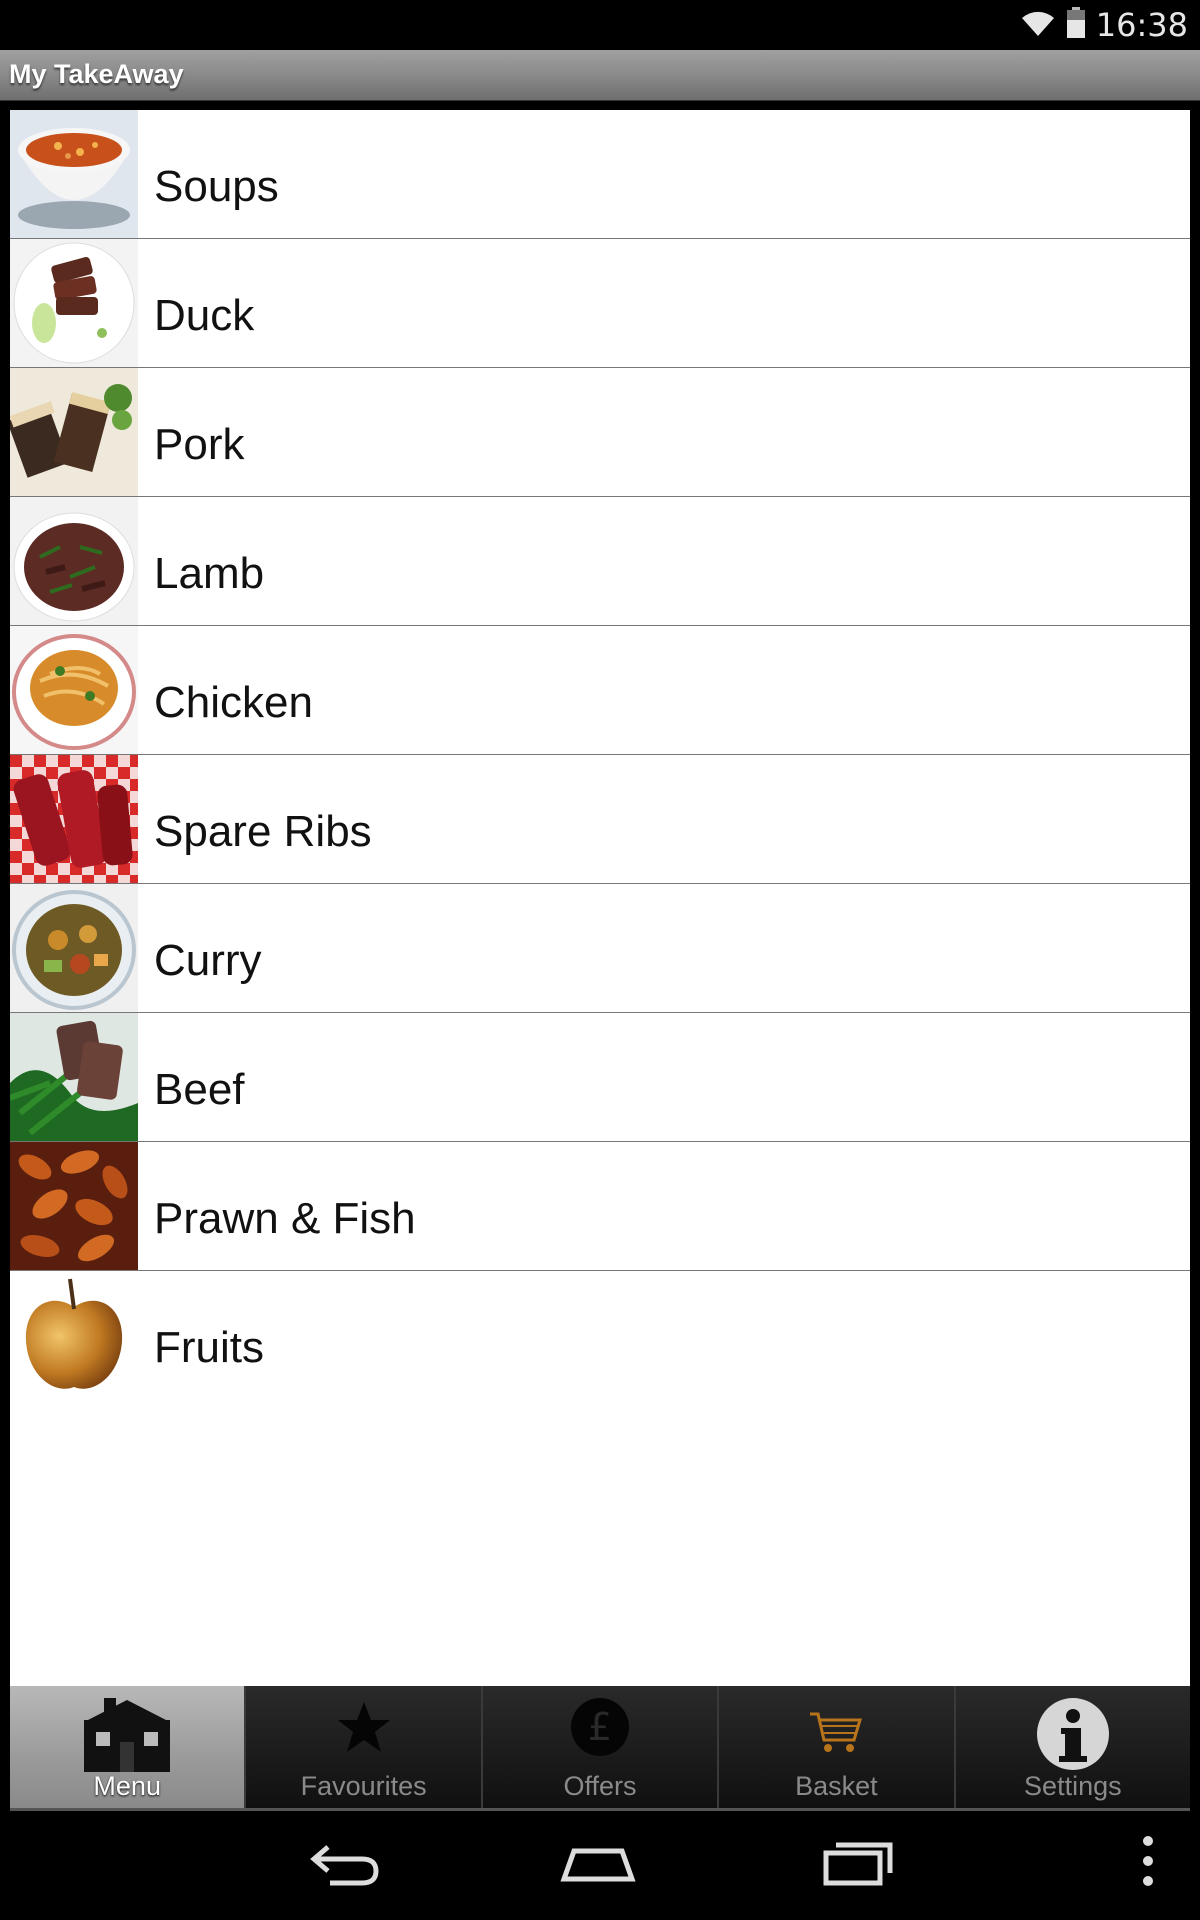 Image resolution: width=1200 pixels, height=1920 pixels. What do you see at coordinates (263, 831) in the screenshot?
I see `menu-item-label: Spare Ribs` at bounding box center [263, 831].